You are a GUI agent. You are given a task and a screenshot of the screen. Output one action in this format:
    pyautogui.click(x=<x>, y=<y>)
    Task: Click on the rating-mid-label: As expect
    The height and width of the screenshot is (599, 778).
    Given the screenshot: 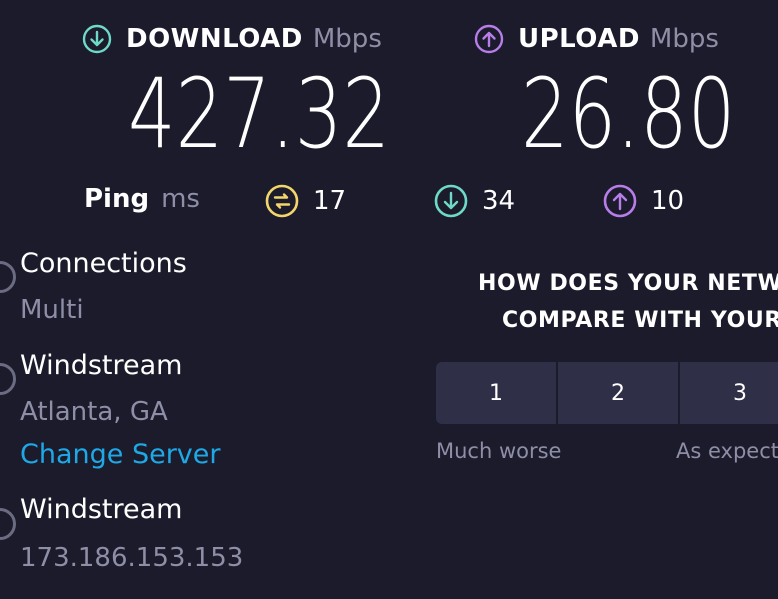 What is the action you would take?
    pyautogui.click(x=727, y=451)
    